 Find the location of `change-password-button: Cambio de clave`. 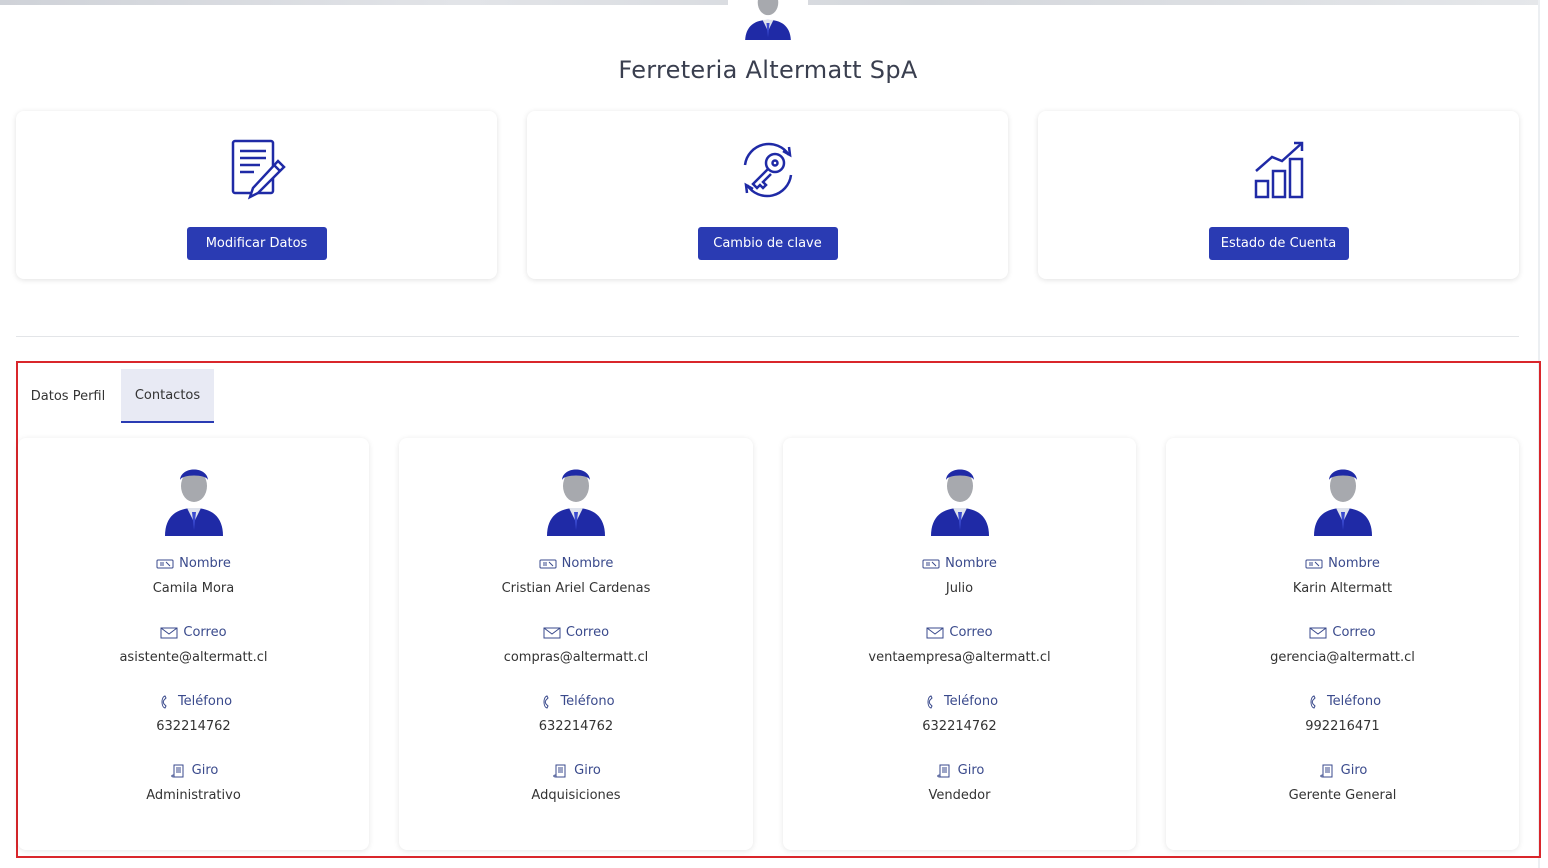

change-password-button: Cambio de clave is located at coordinates (767, 243).